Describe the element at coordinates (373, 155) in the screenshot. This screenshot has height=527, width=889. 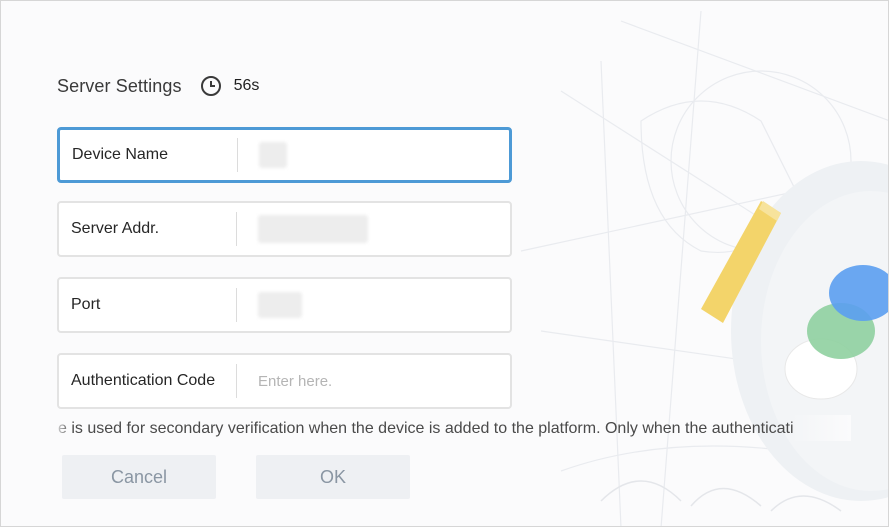
I see `device-name-value` at that location.